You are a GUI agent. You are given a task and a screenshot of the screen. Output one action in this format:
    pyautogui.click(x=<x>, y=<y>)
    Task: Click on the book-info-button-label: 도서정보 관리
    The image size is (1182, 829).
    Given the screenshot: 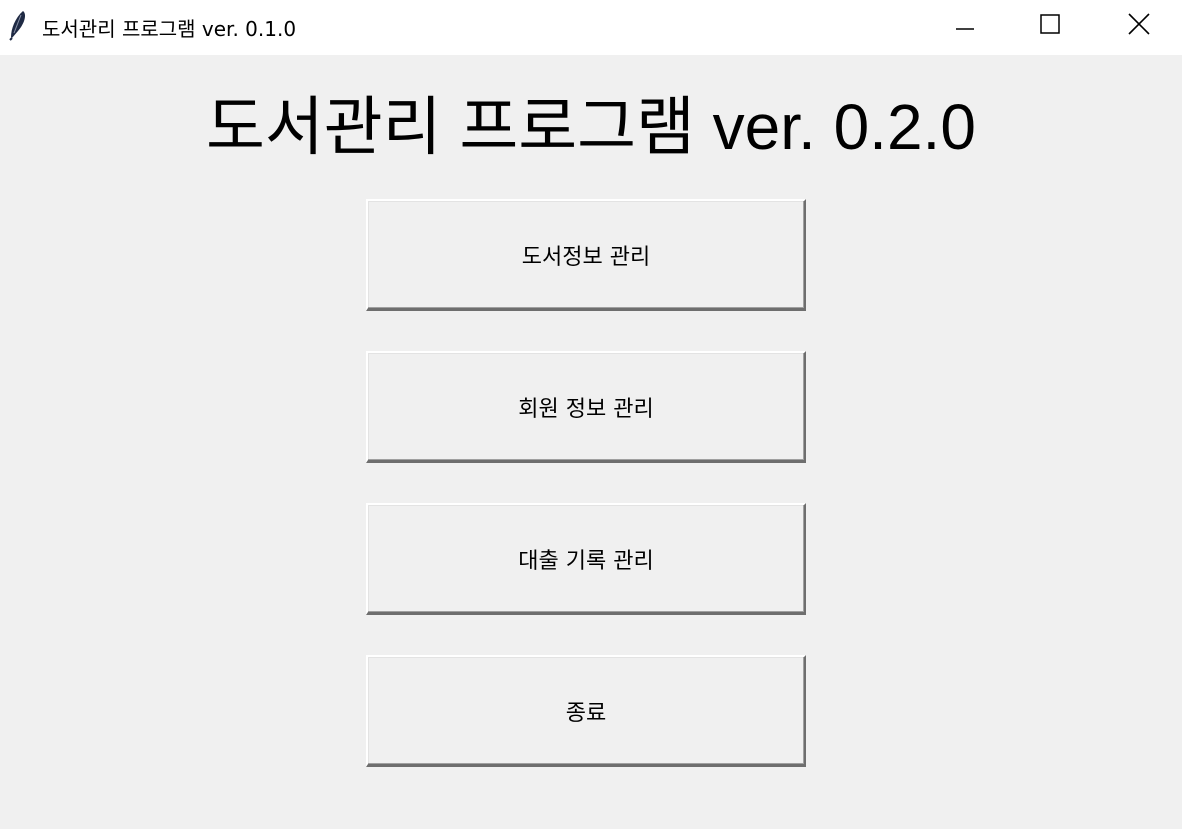 What is the action you would take?
    pyautogui.click(x=586, y=257)
    